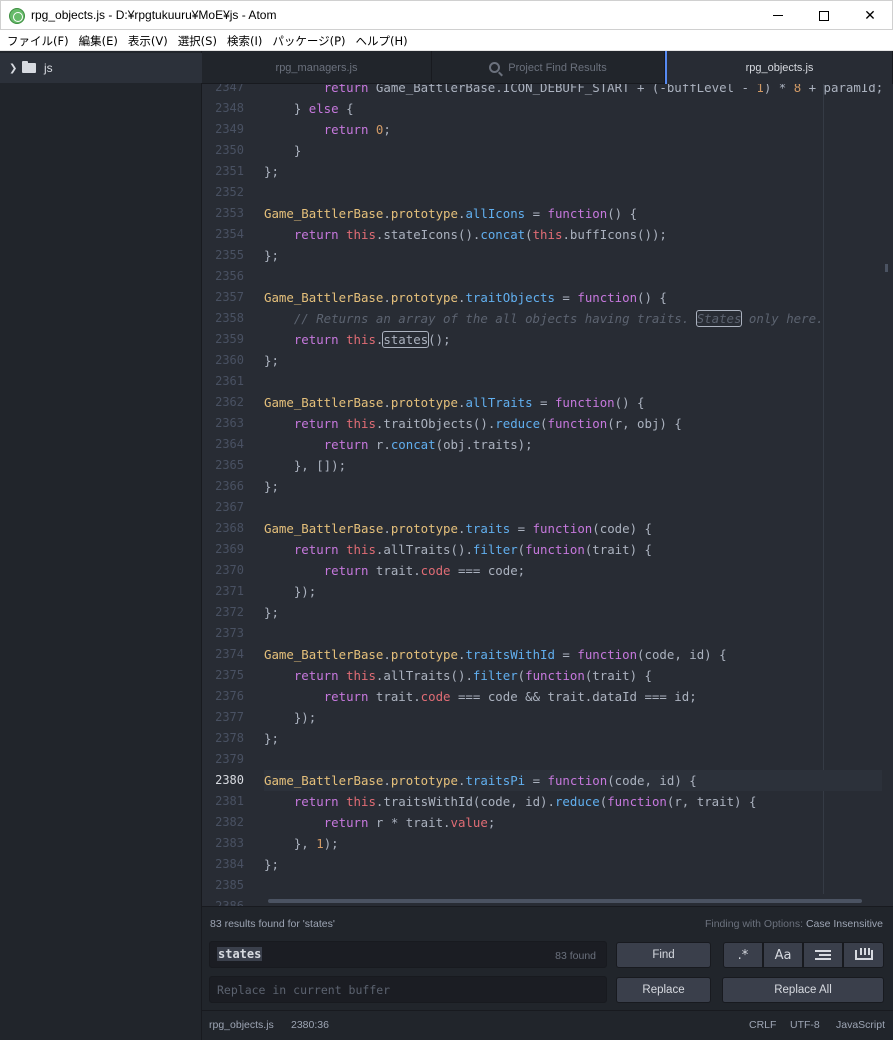 This screenshot has width=893, height=1040. I want to click on code-line: 2371 });, so click(547, 591).